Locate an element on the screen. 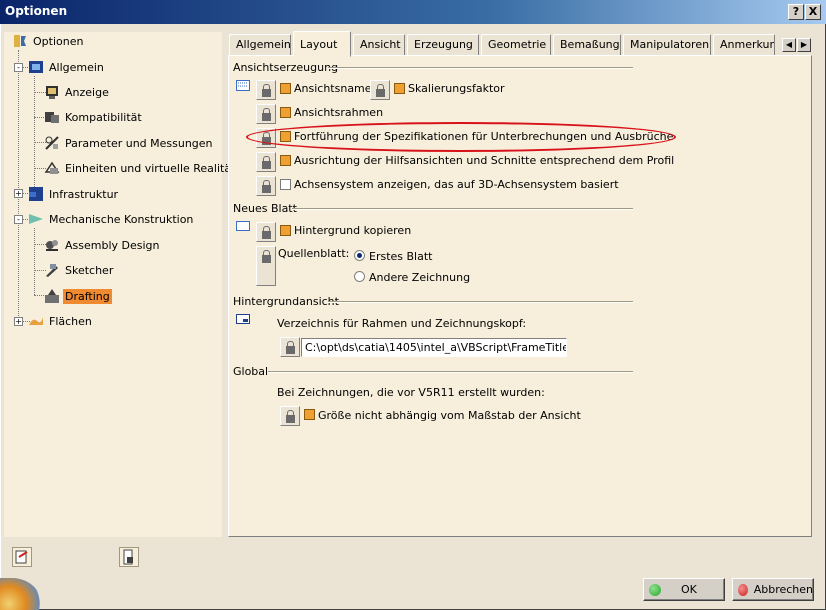  tree-label: Infrastruktur is located at coordinates (84, 194).